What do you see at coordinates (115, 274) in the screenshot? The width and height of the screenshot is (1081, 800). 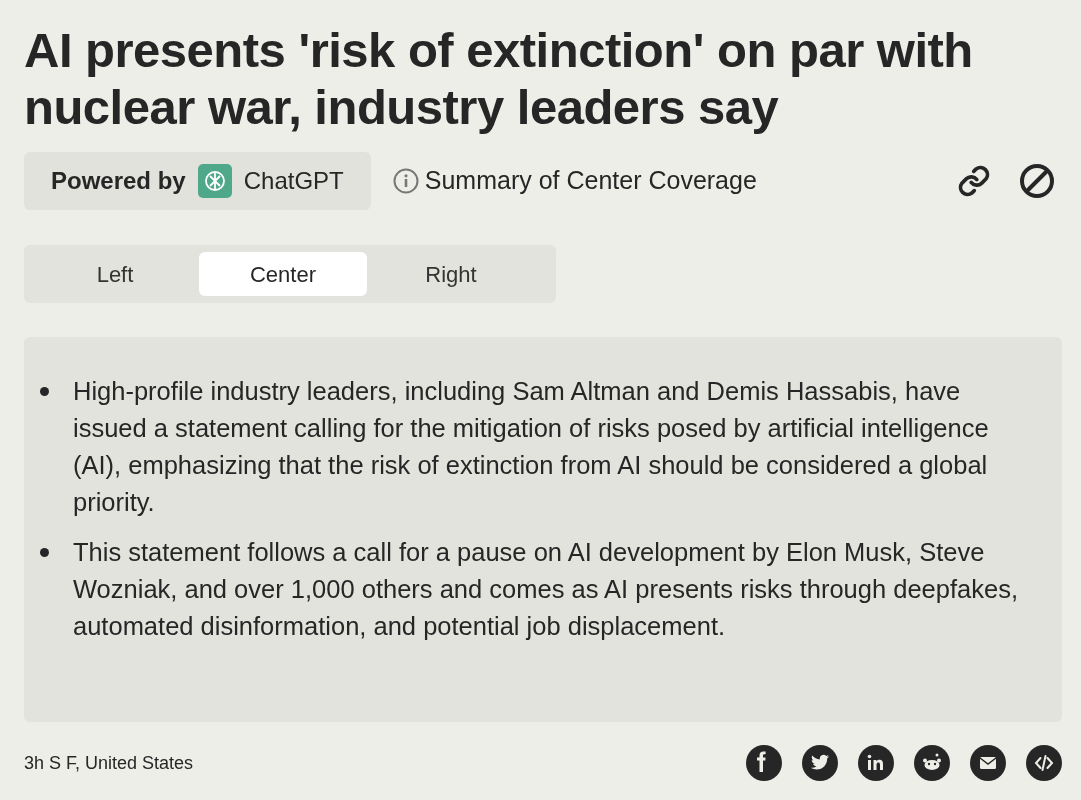 I see `coverage-tab: Left` at bounding box center [115, 274].